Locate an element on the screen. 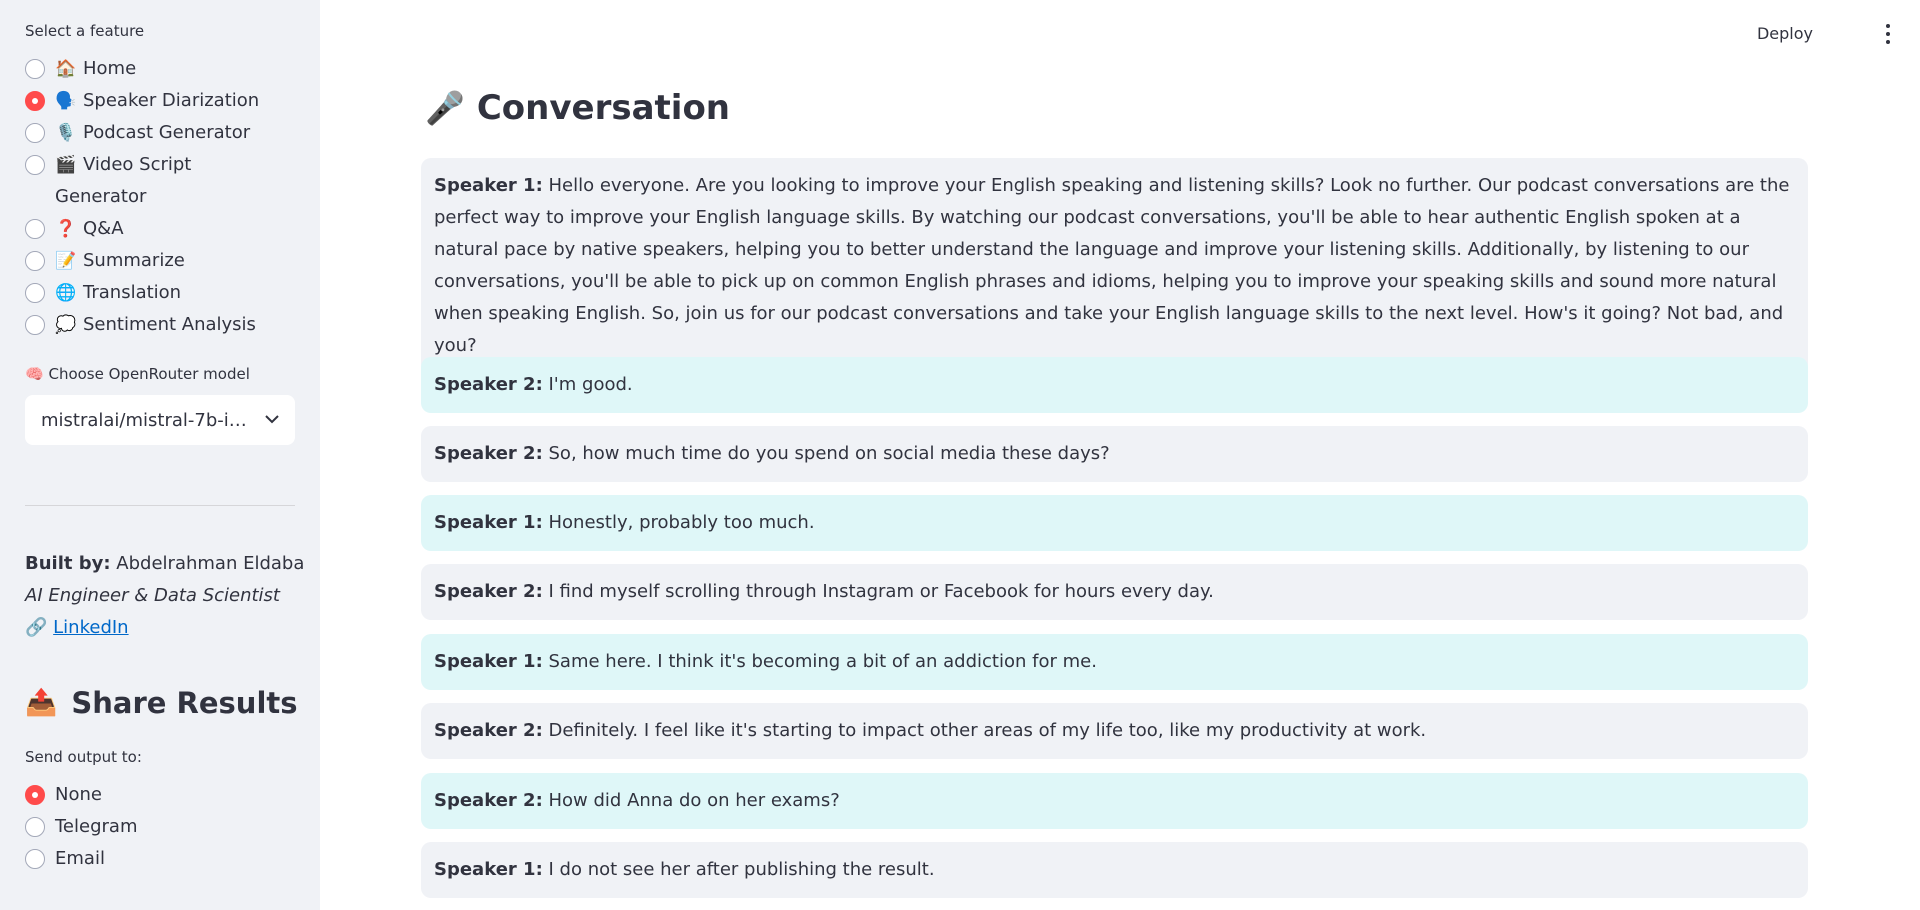 This screenshot has height=910, width=1920. send-output-label: Send output to: is located at coordinates (83, 757).